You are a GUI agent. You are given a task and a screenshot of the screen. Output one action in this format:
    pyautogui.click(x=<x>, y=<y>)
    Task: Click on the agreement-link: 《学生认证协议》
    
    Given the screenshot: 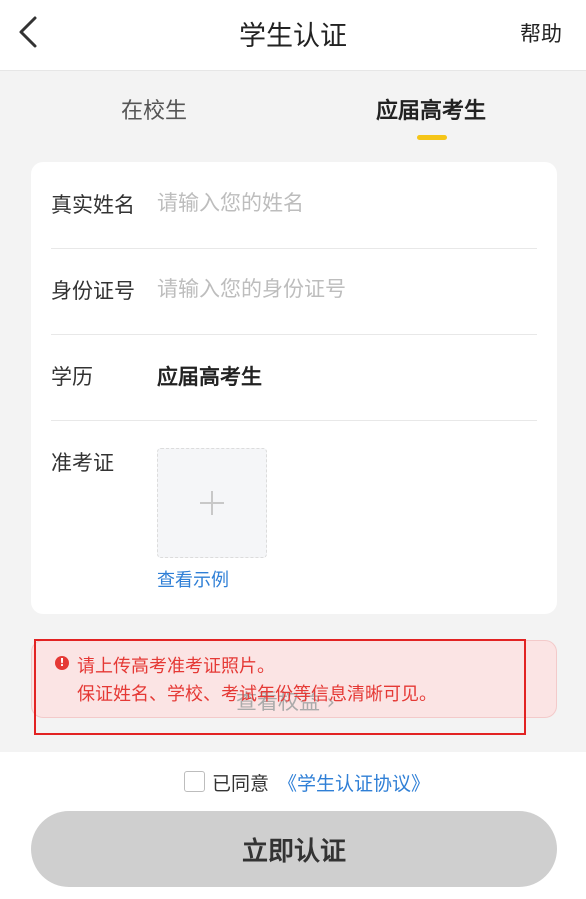 What is the action you would take?
    pyautogui.click(x=354, y=782)
    